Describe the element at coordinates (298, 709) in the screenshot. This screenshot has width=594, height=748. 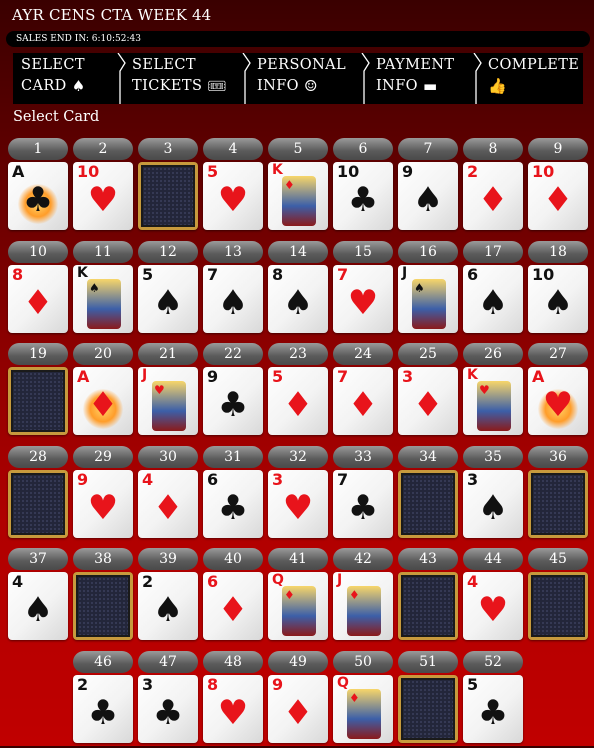
I see `playing-card: 9 ♦` at that location.